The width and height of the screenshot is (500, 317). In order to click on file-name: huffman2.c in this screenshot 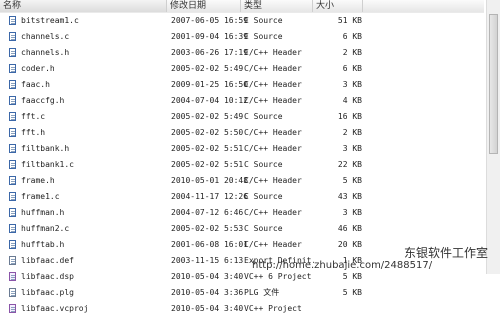, I will do `click(45, 228)`.